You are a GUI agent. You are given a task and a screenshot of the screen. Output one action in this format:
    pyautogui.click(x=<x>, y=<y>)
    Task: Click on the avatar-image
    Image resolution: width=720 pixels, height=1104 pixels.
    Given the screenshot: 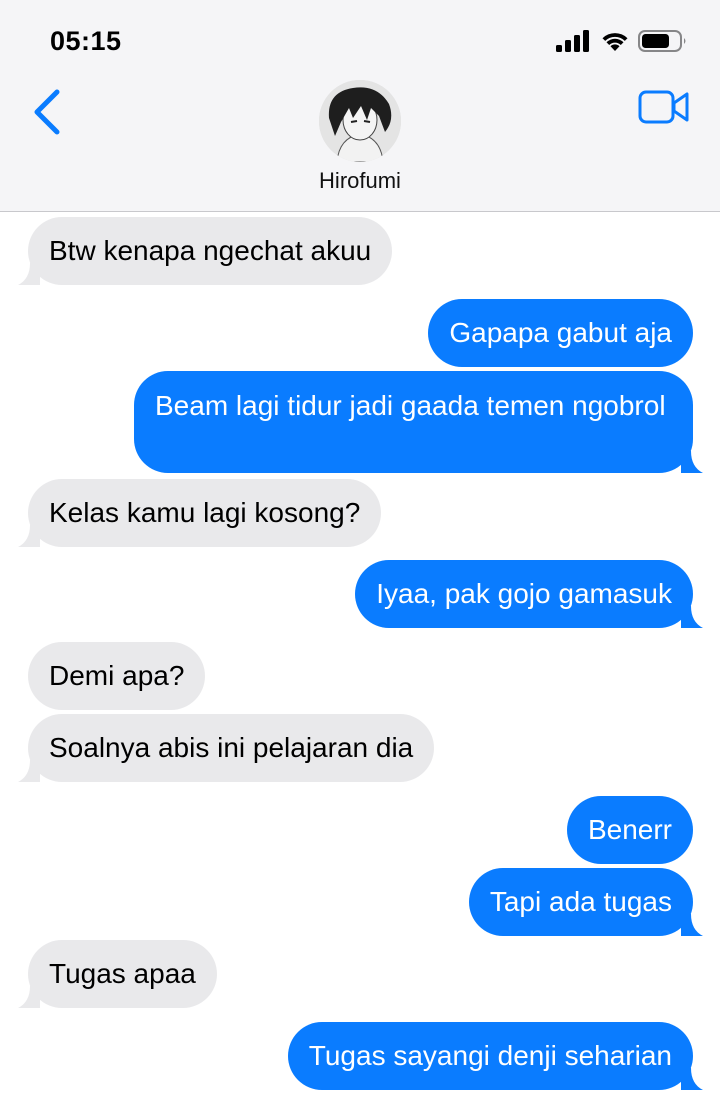 What is the action you would take?
    pyautogui.click(x=360, y=121)
    